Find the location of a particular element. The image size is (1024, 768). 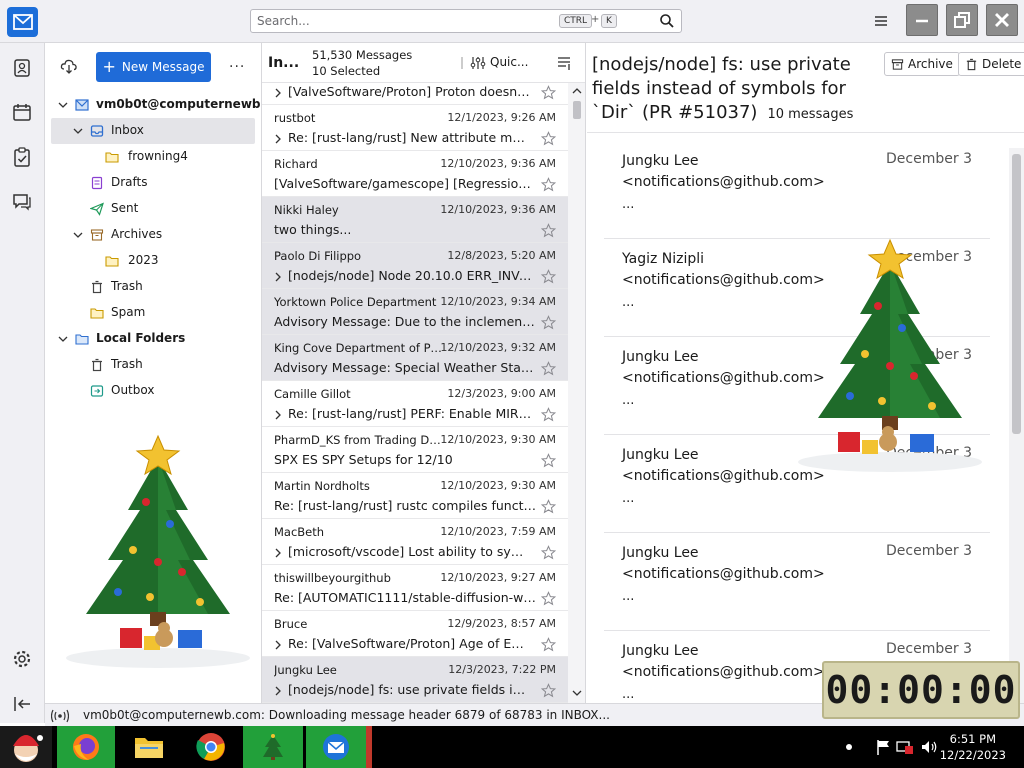

title-bar: Search... CTRL + K is located at coordinates (512, 21).